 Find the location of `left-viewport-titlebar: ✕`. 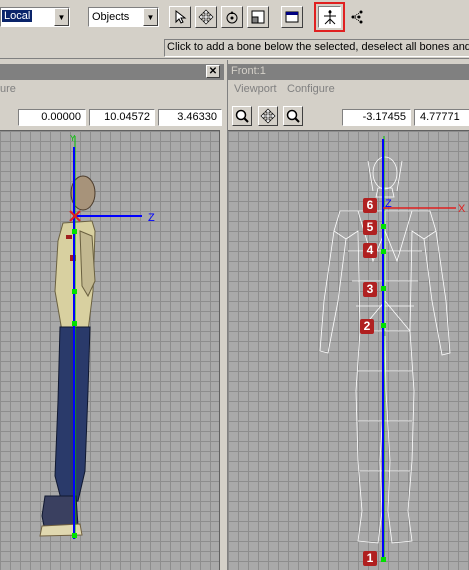

left-viewport-titlebar: ✕ is located at coordinates (112, 72).